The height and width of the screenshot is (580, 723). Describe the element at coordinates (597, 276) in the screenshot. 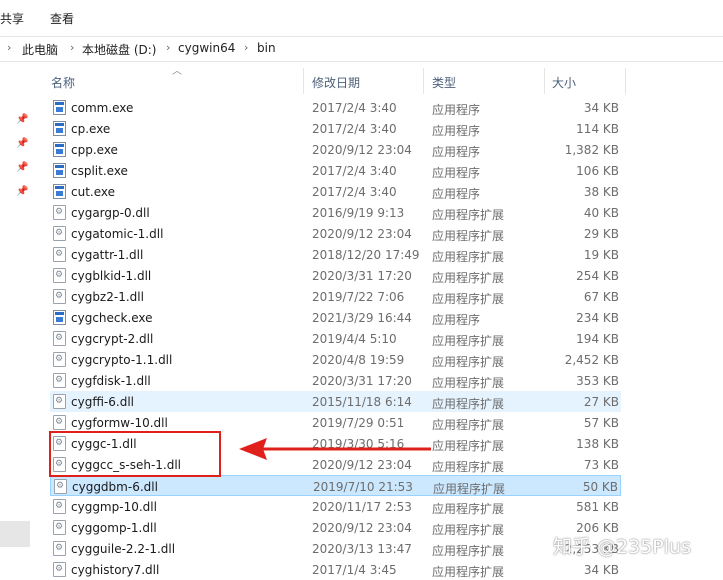

I see `file-size: 254 KB` at that location.